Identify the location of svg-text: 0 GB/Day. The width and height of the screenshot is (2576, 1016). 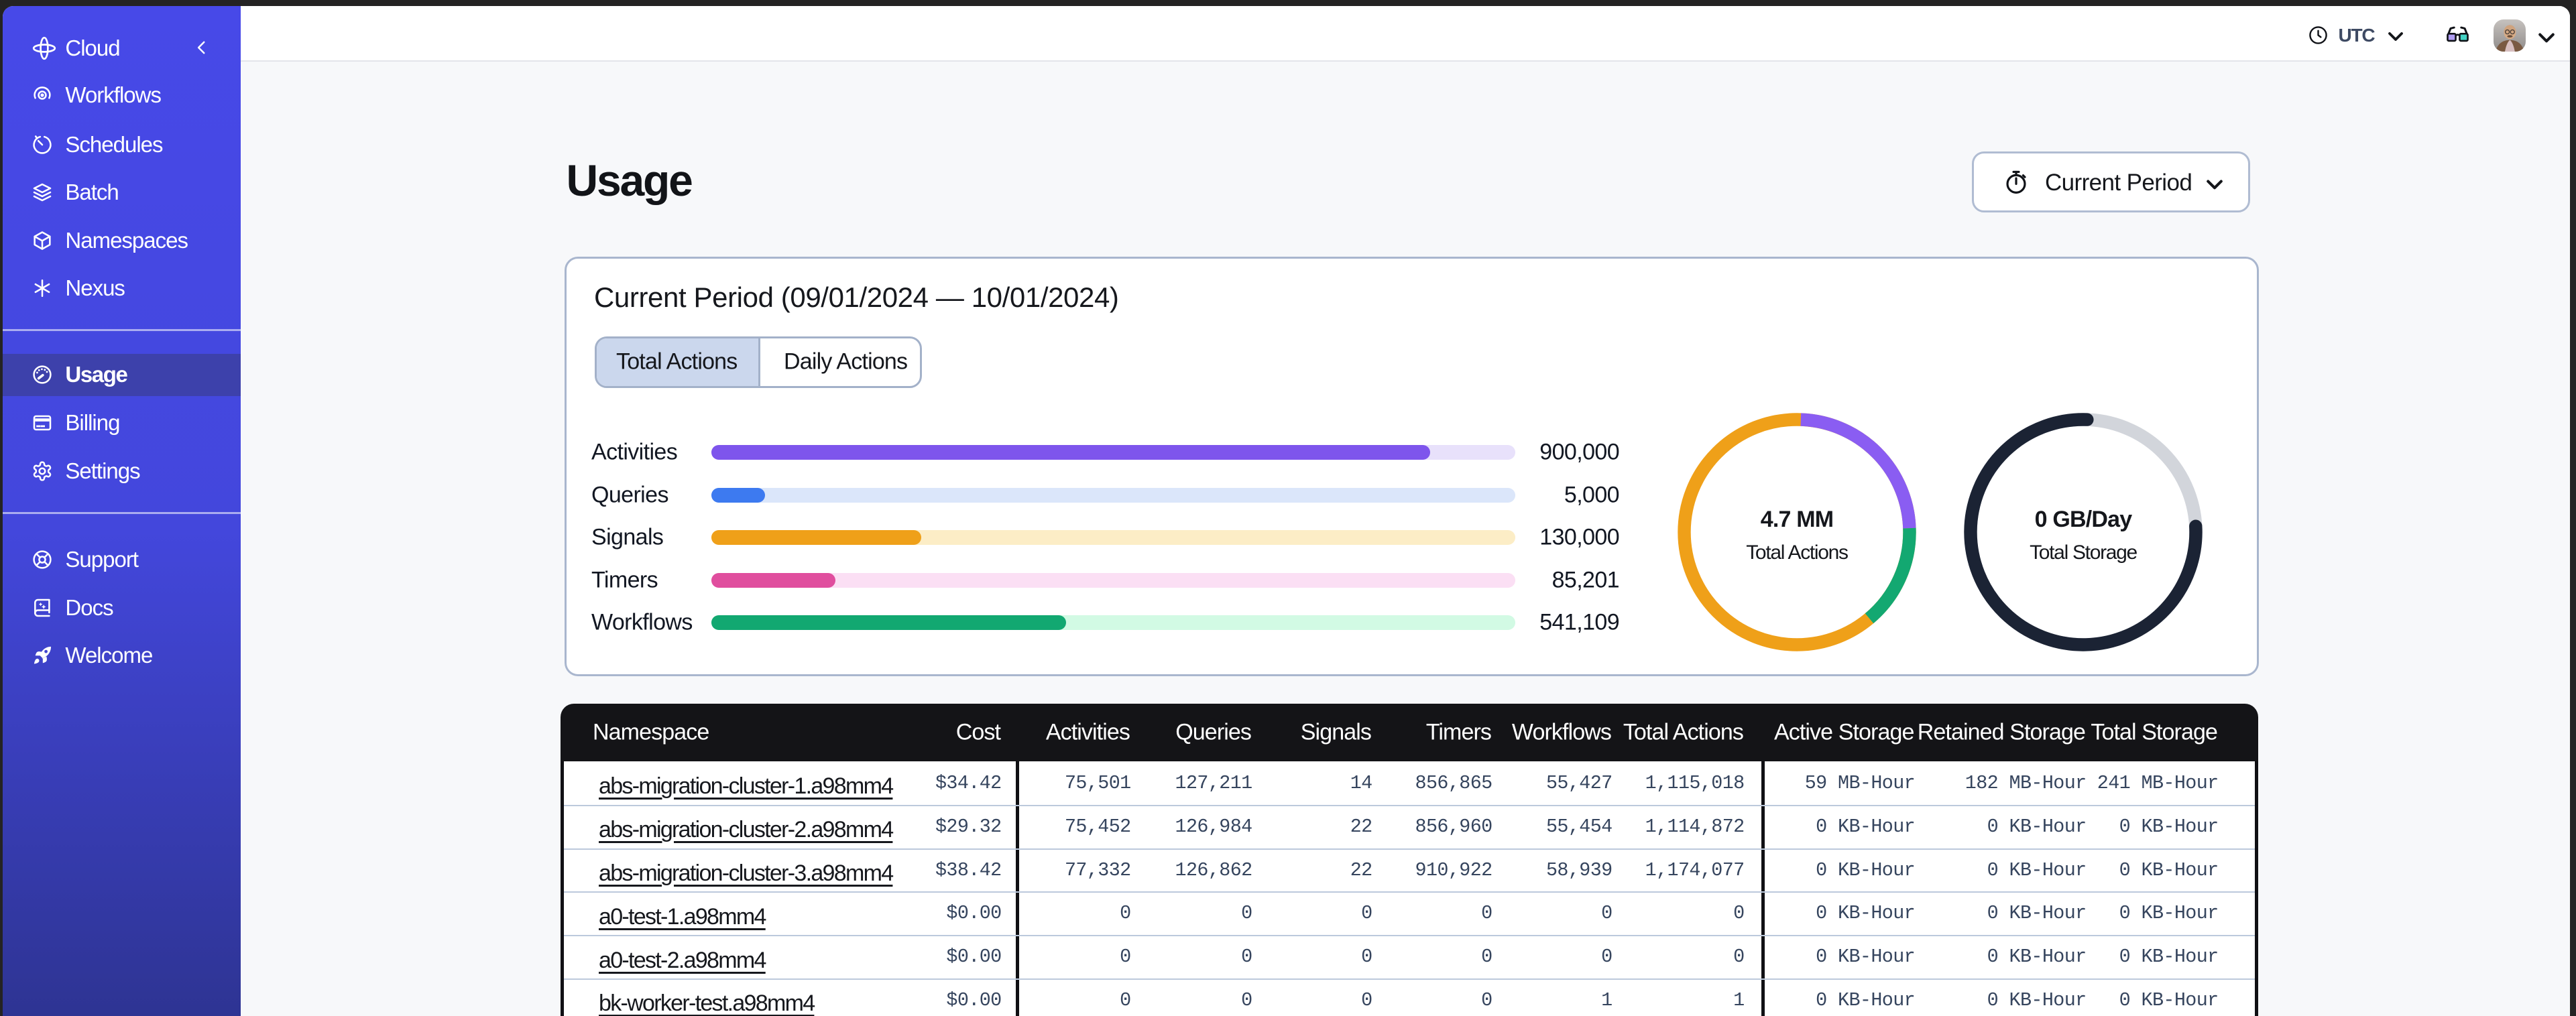
(2084, 519).